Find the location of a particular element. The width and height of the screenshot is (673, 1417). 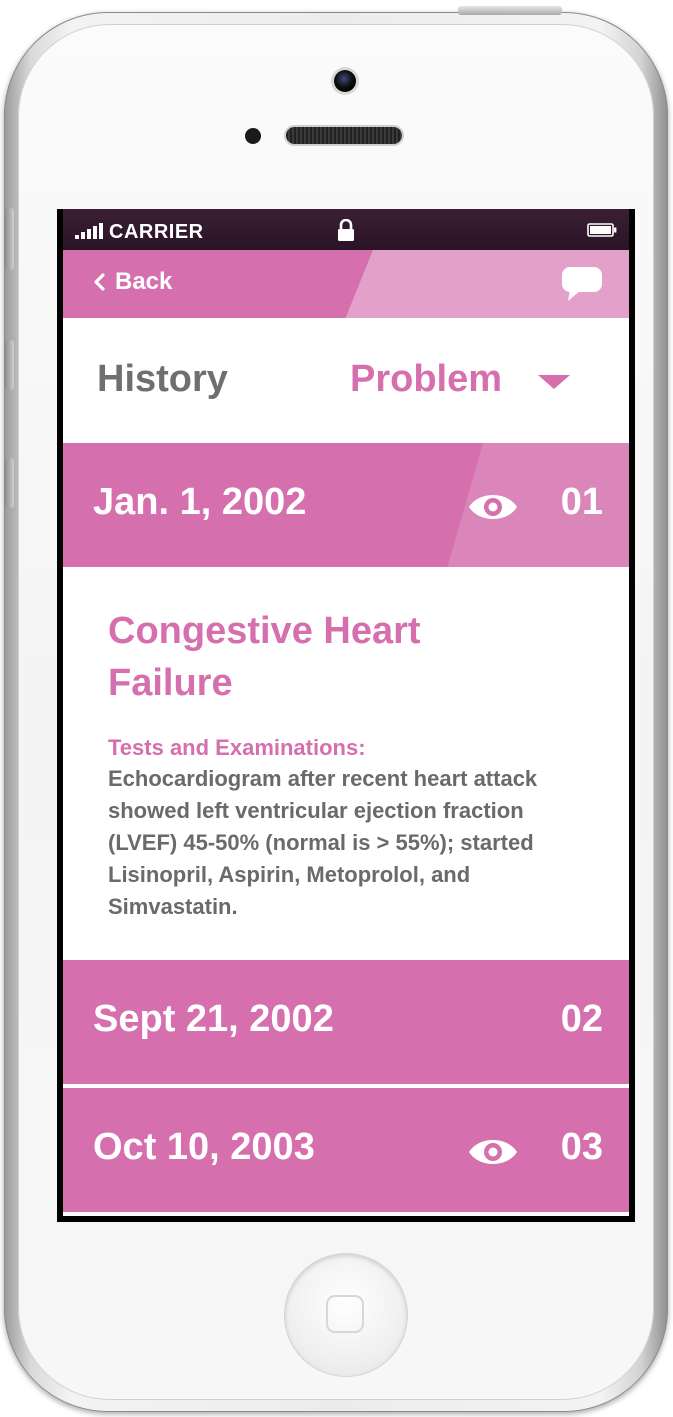

lock-icon is located at coordinates (346, 230).